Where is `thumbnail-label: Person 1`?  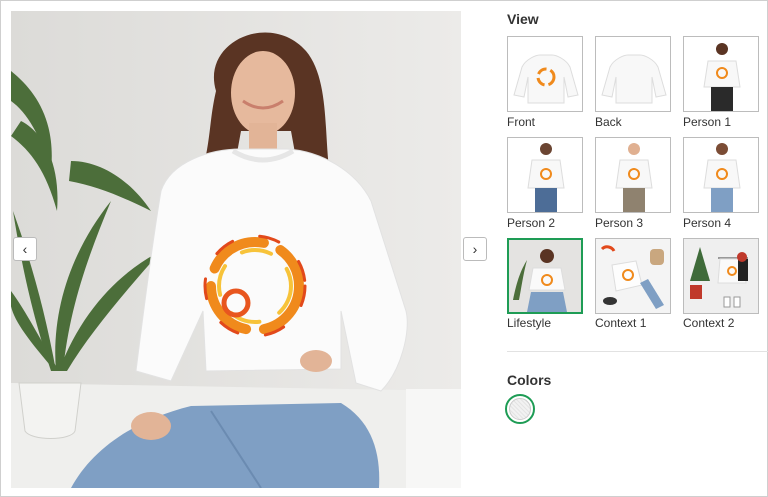 thumbnail-label: Person 1 is located at coordinates (707, 122).